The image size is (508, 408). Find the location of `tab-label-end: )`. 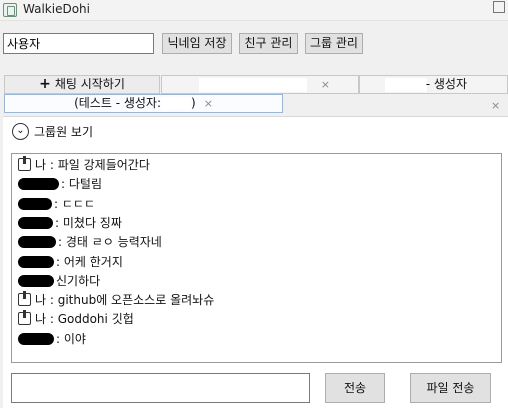

tab-label-end: ) is located at coordinates (193, 103).